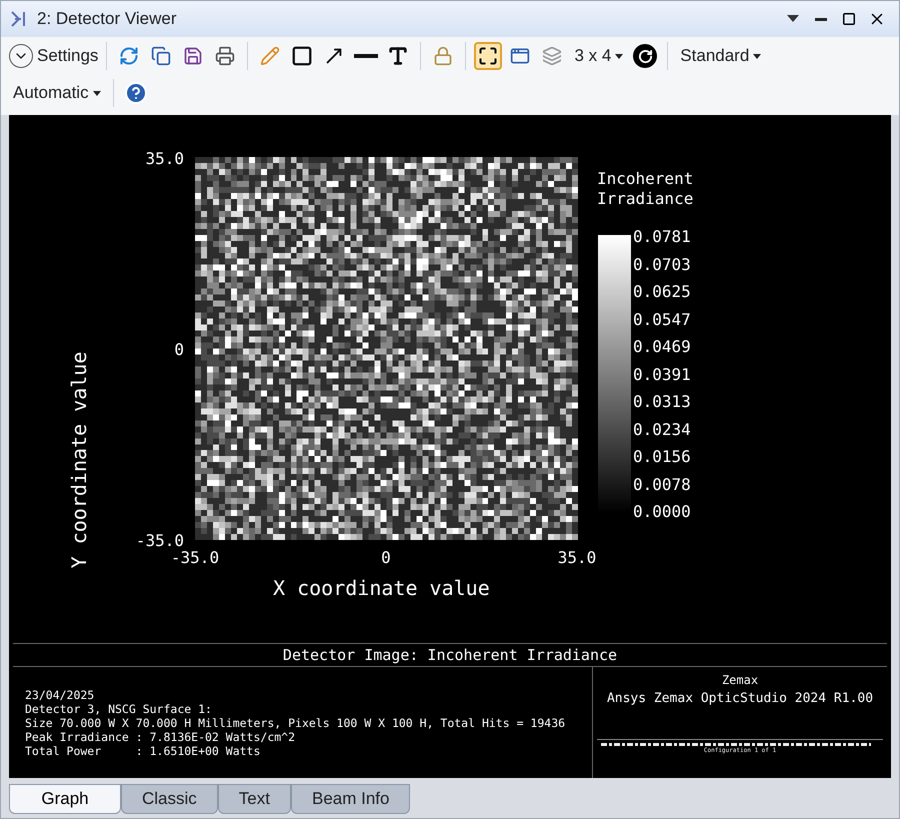  I want to click on info-line: Size 70.000 W X 70.000 H Millimeters, Pixels 100 W X 100 H, Total Hits = 19436, so click(295, 723).